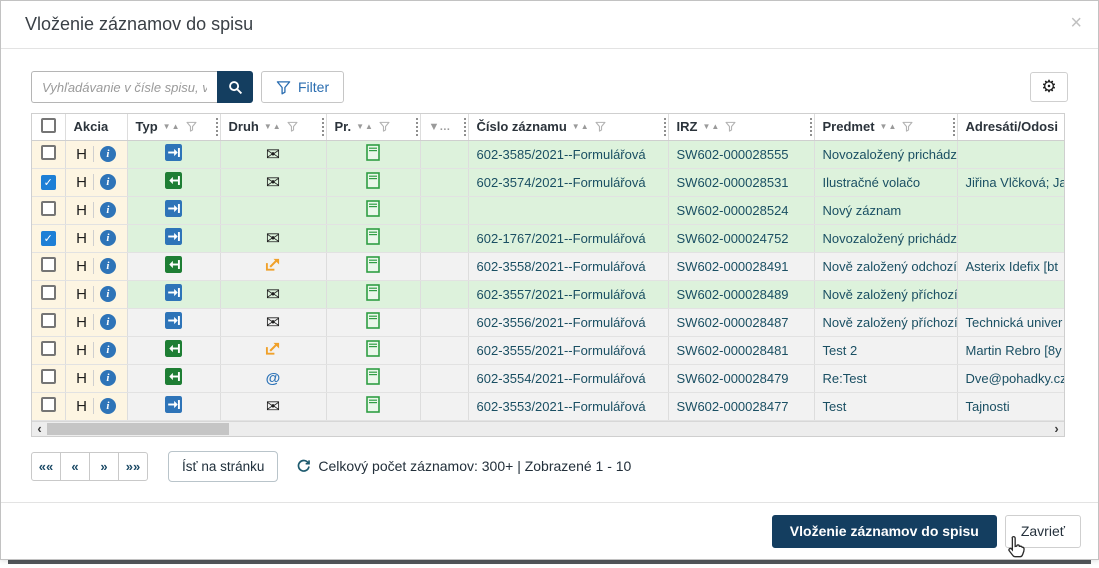  I want to click on next-page-button: », so click(104, 466).